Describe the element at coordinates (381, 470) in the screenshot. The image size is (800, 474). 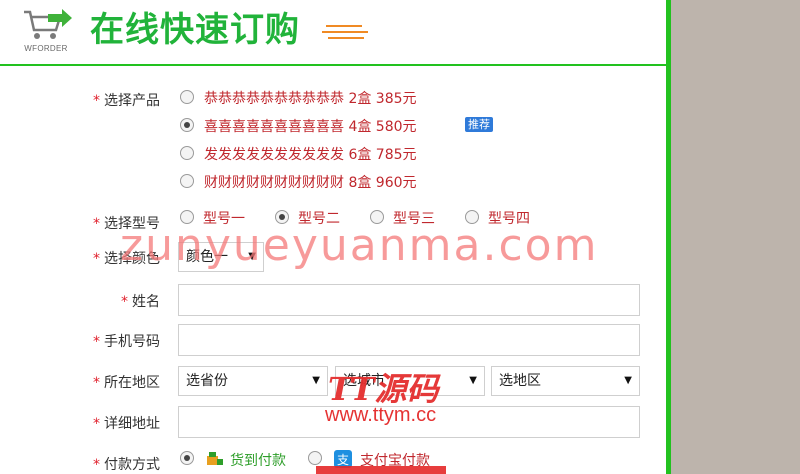
I see `watermark-strip` at that location.